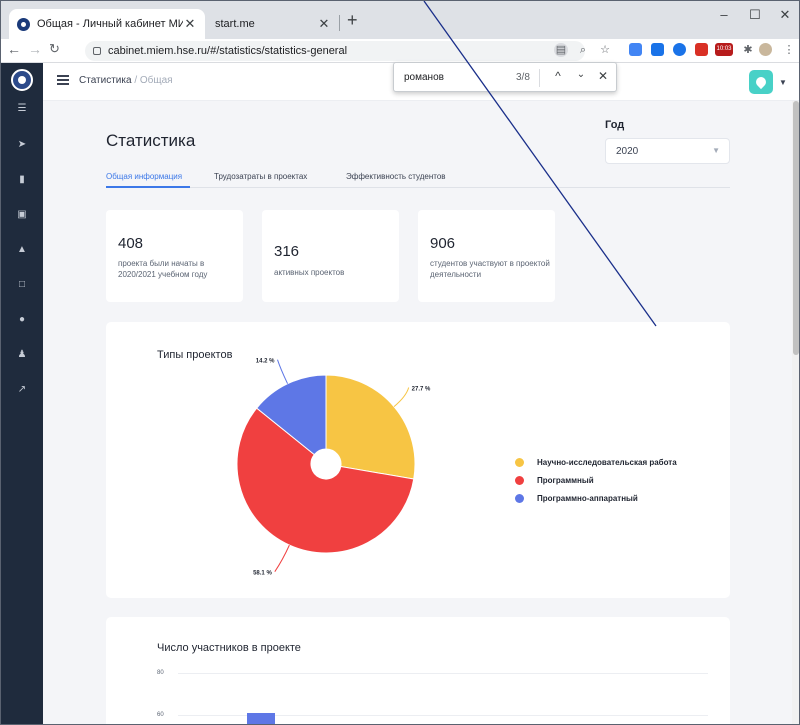 The image size is (800, 725). Describe the element at coordinates (424, 77) in the screenshot. I see `find-input: романов` at that location.